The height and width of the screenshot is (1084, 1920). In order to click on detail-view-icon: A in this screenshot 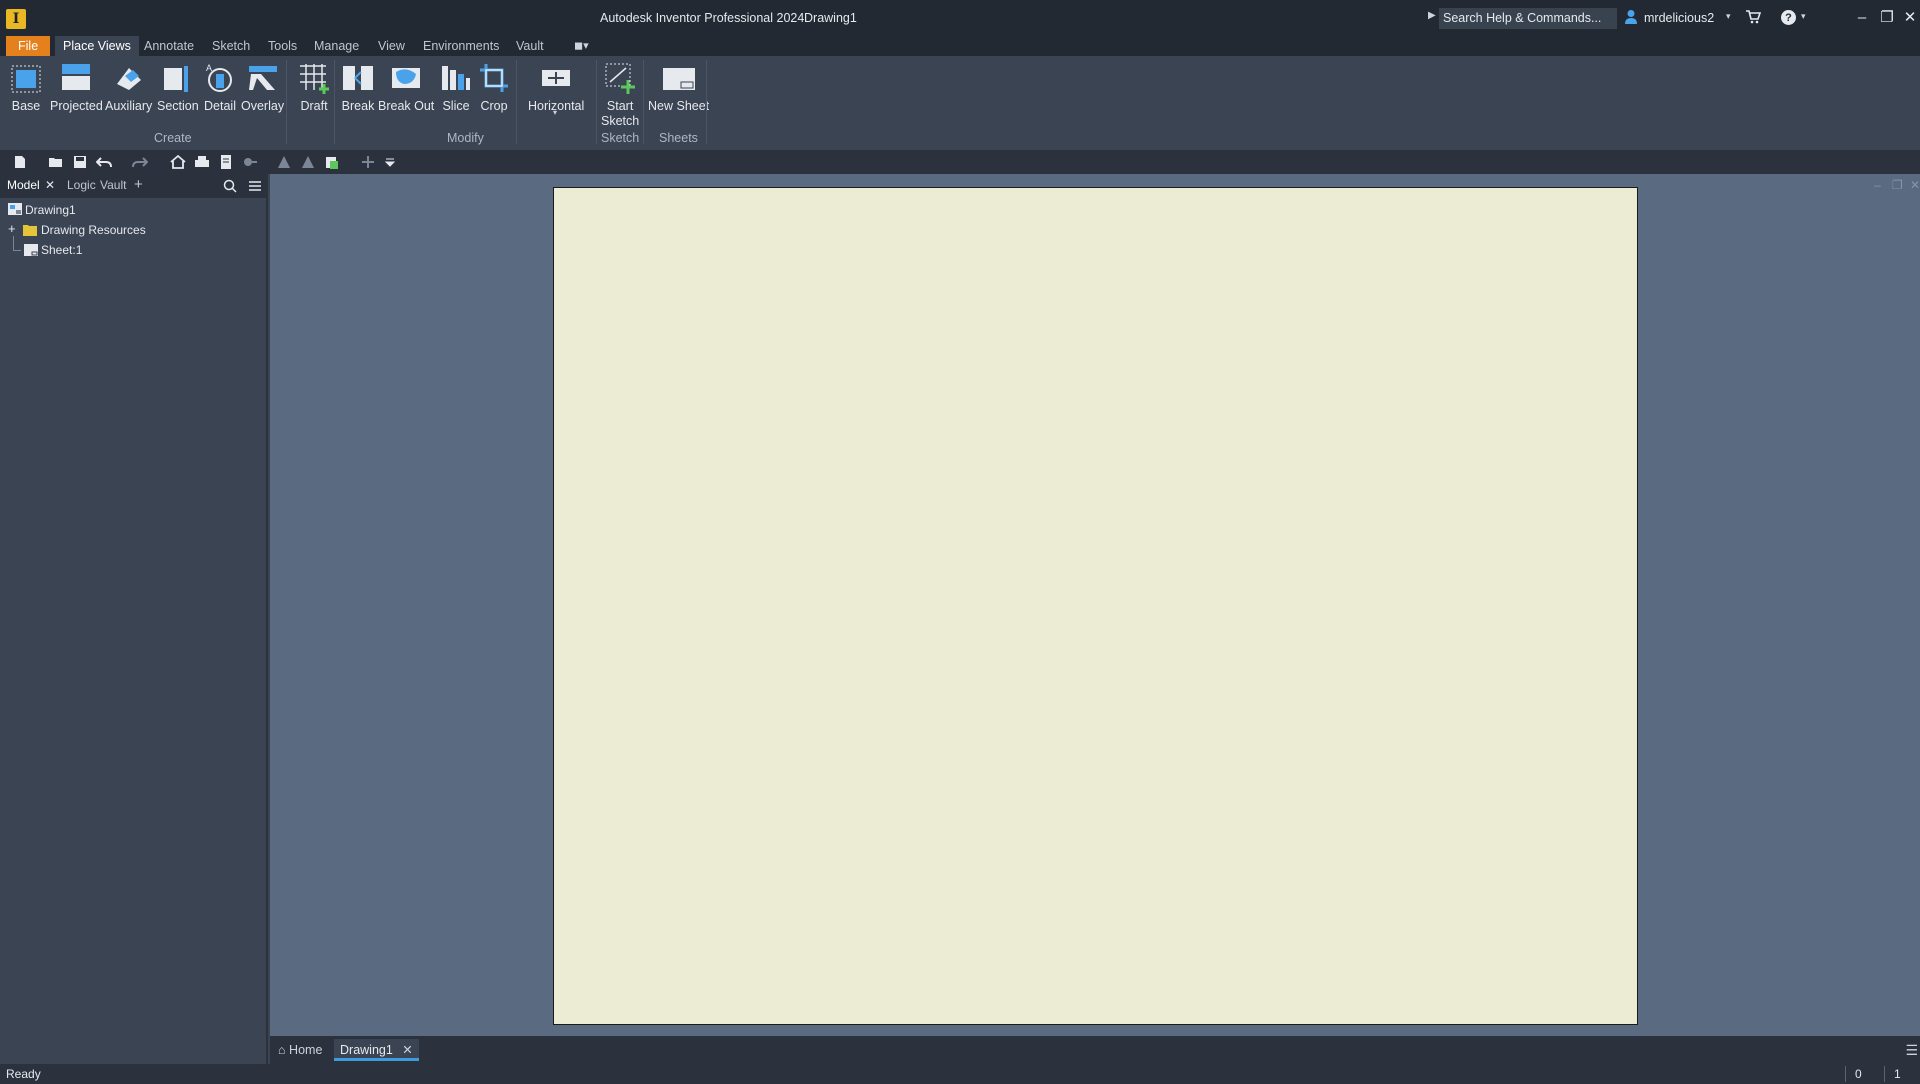, I will do `click(219, 77)`.